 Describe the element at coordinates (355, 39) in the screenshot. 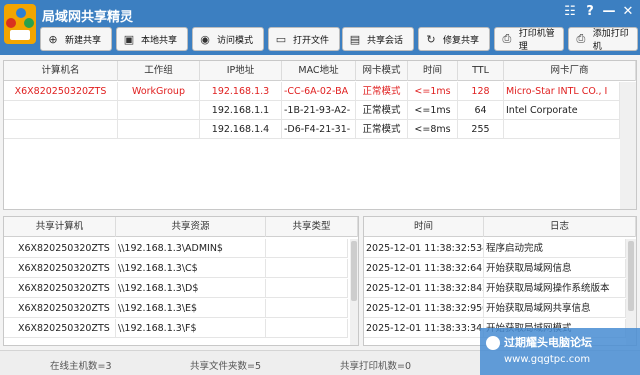

I see `chat-icon: ▤` at that location.